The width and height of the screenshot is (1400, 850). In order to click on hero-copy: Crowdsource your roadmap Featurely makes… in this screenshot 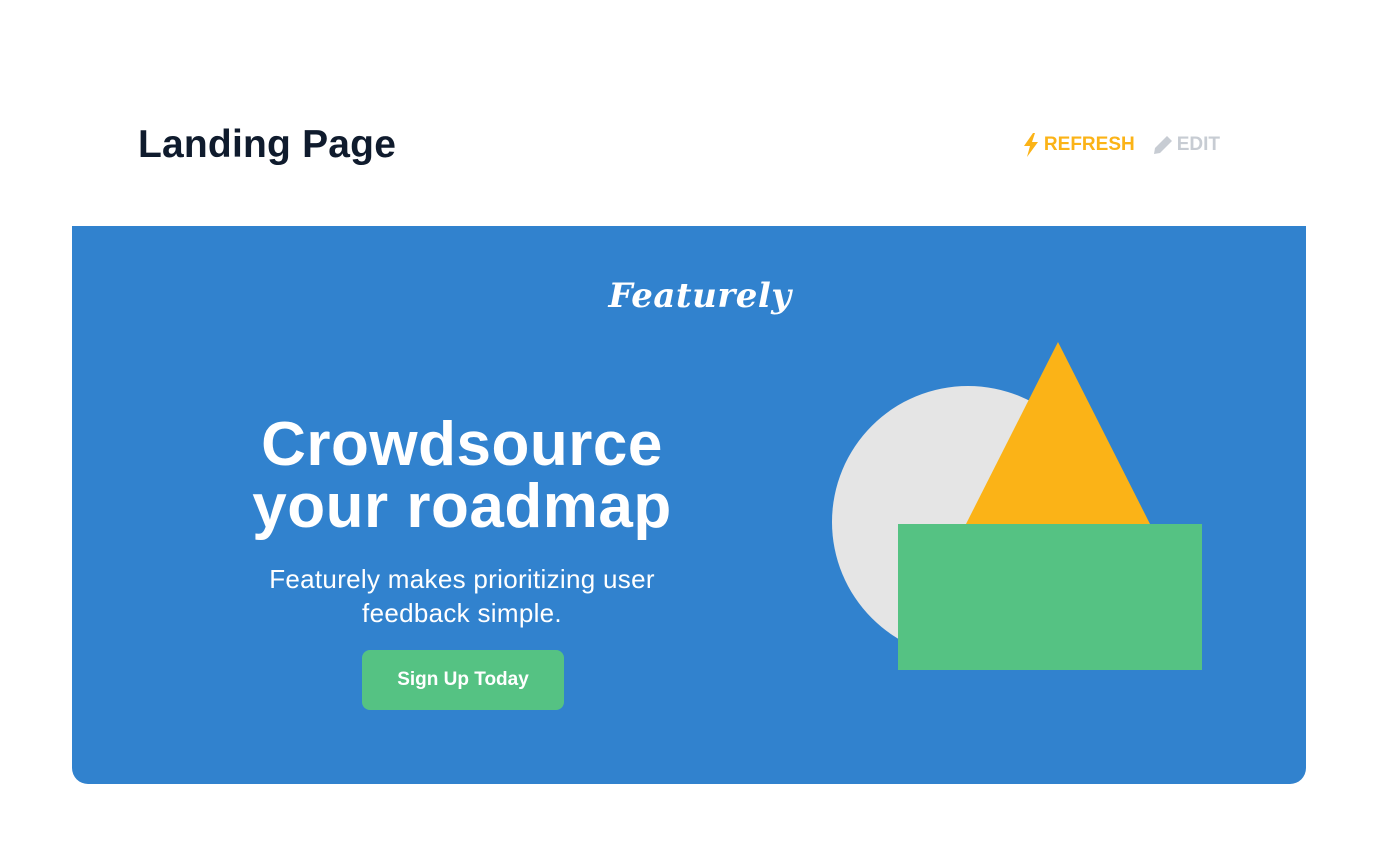, I will do `click(462, 522)`.